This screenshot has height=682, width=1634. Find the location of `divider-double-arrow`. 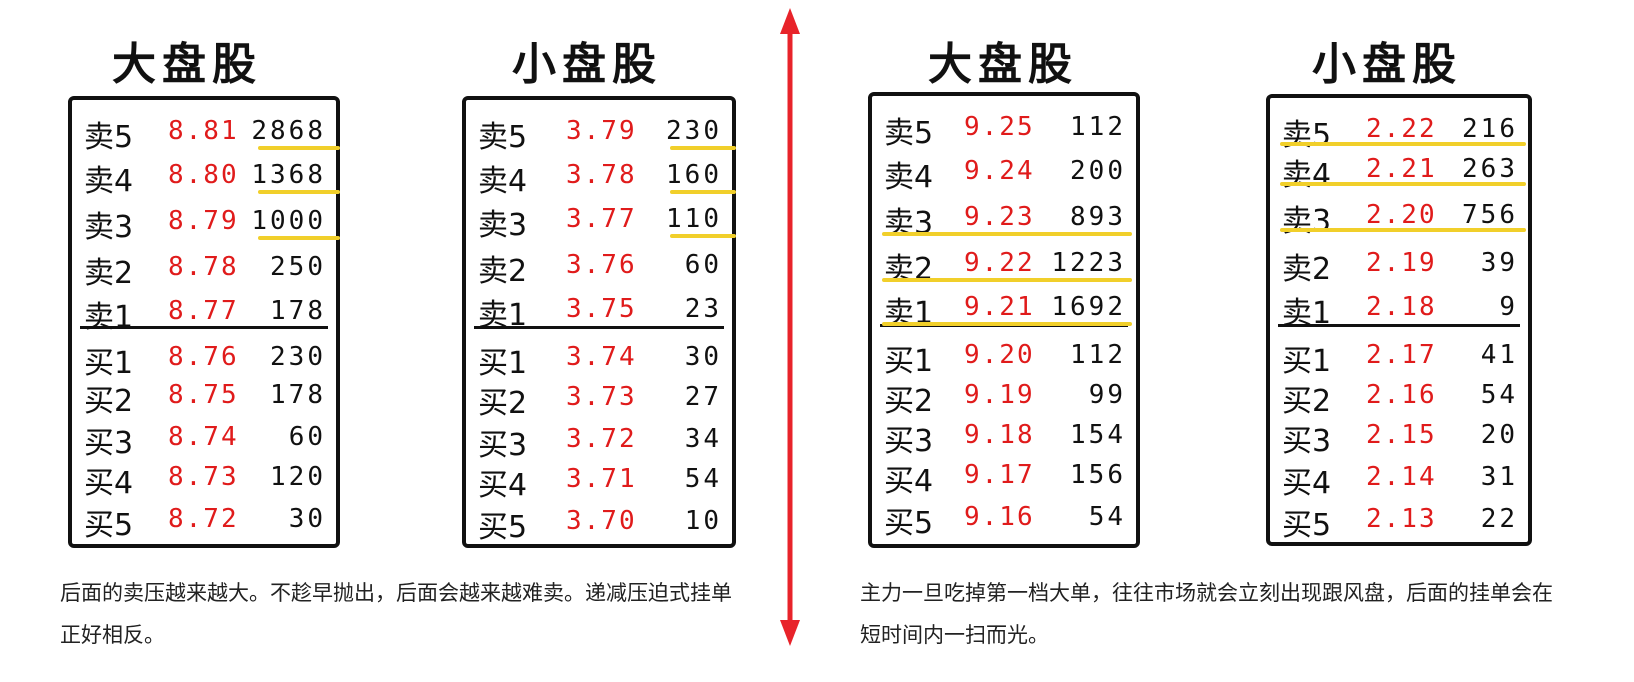

divider-double-arrow is located at coordinates (790, 327).